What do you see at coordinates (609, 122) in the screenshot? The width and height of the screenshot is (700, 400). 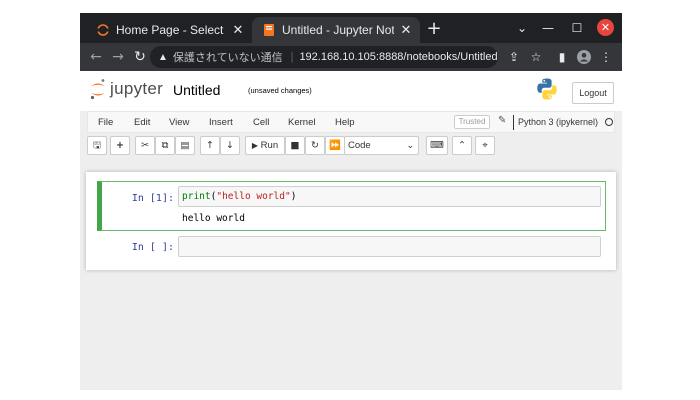 I see `kernel-idle-indicator-icon` at bounding box center [609, 122].